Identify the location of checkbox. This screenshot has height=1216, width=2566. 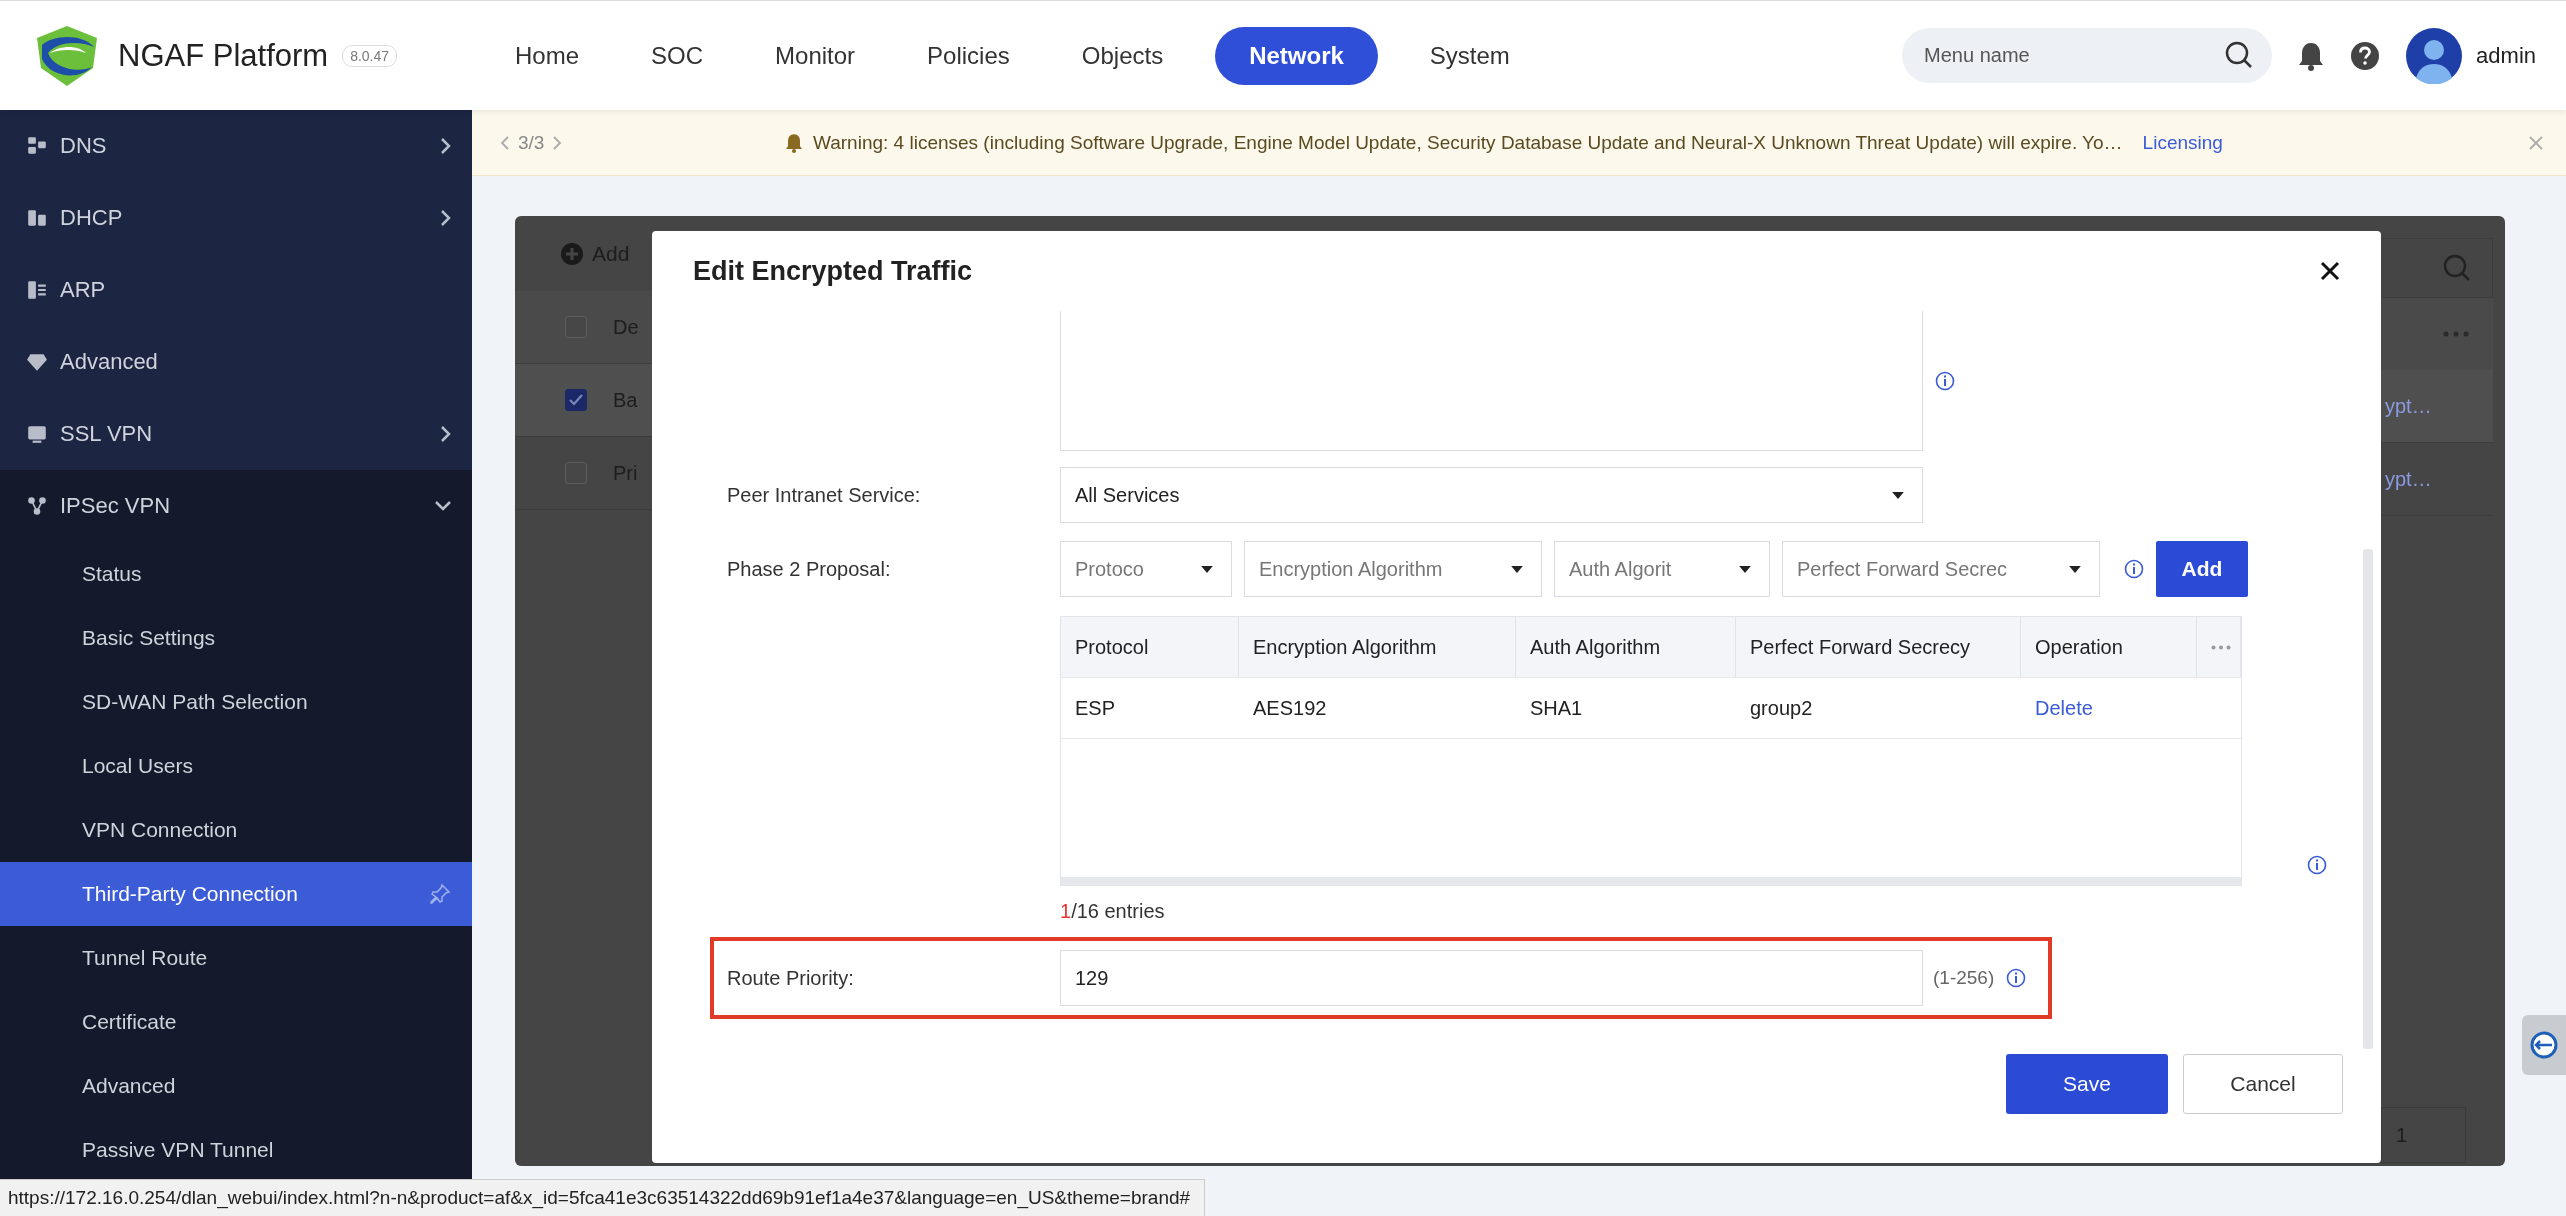
(576, 400).